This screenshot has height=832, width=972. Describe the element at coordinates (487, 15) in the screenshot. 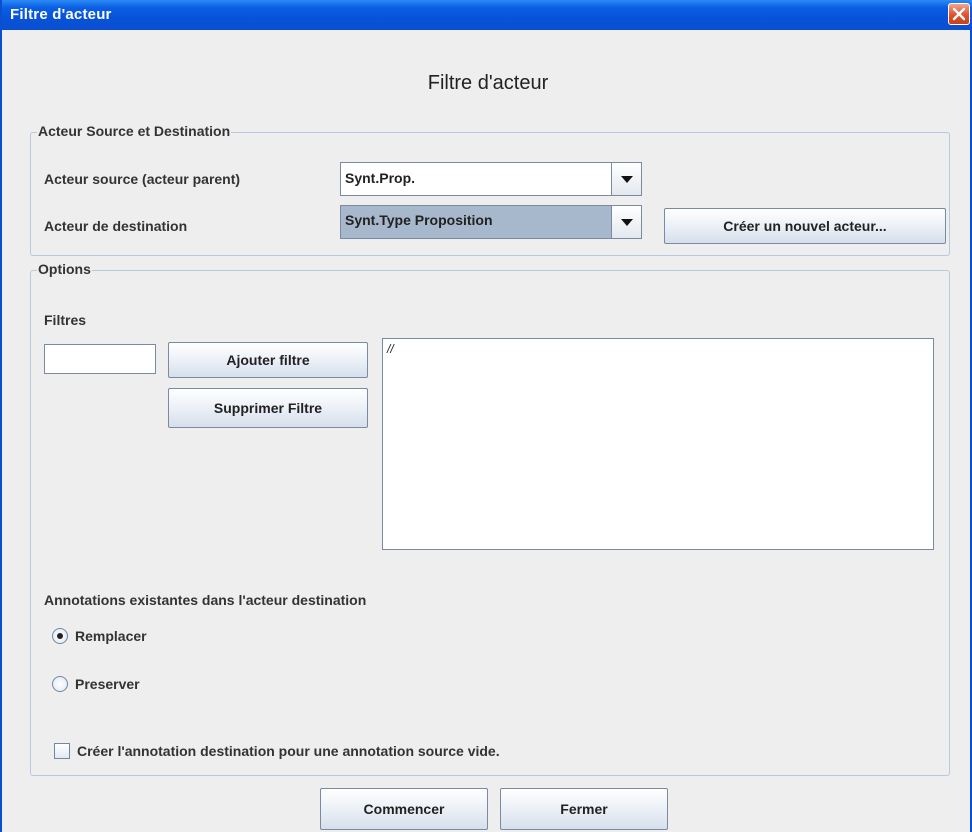

I see `title-bar: Filtre d'acteur` at that location.